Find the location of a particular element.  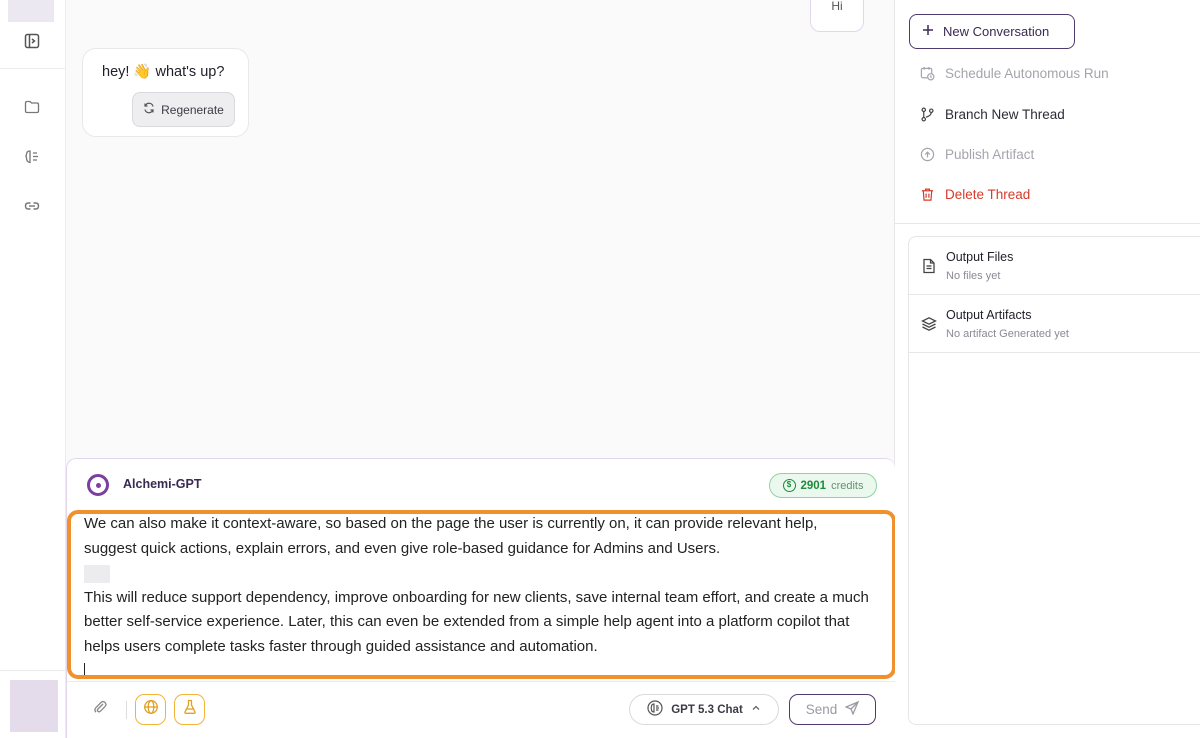

new-conversation-button: New Conversation is located at coordinates (992, 31).